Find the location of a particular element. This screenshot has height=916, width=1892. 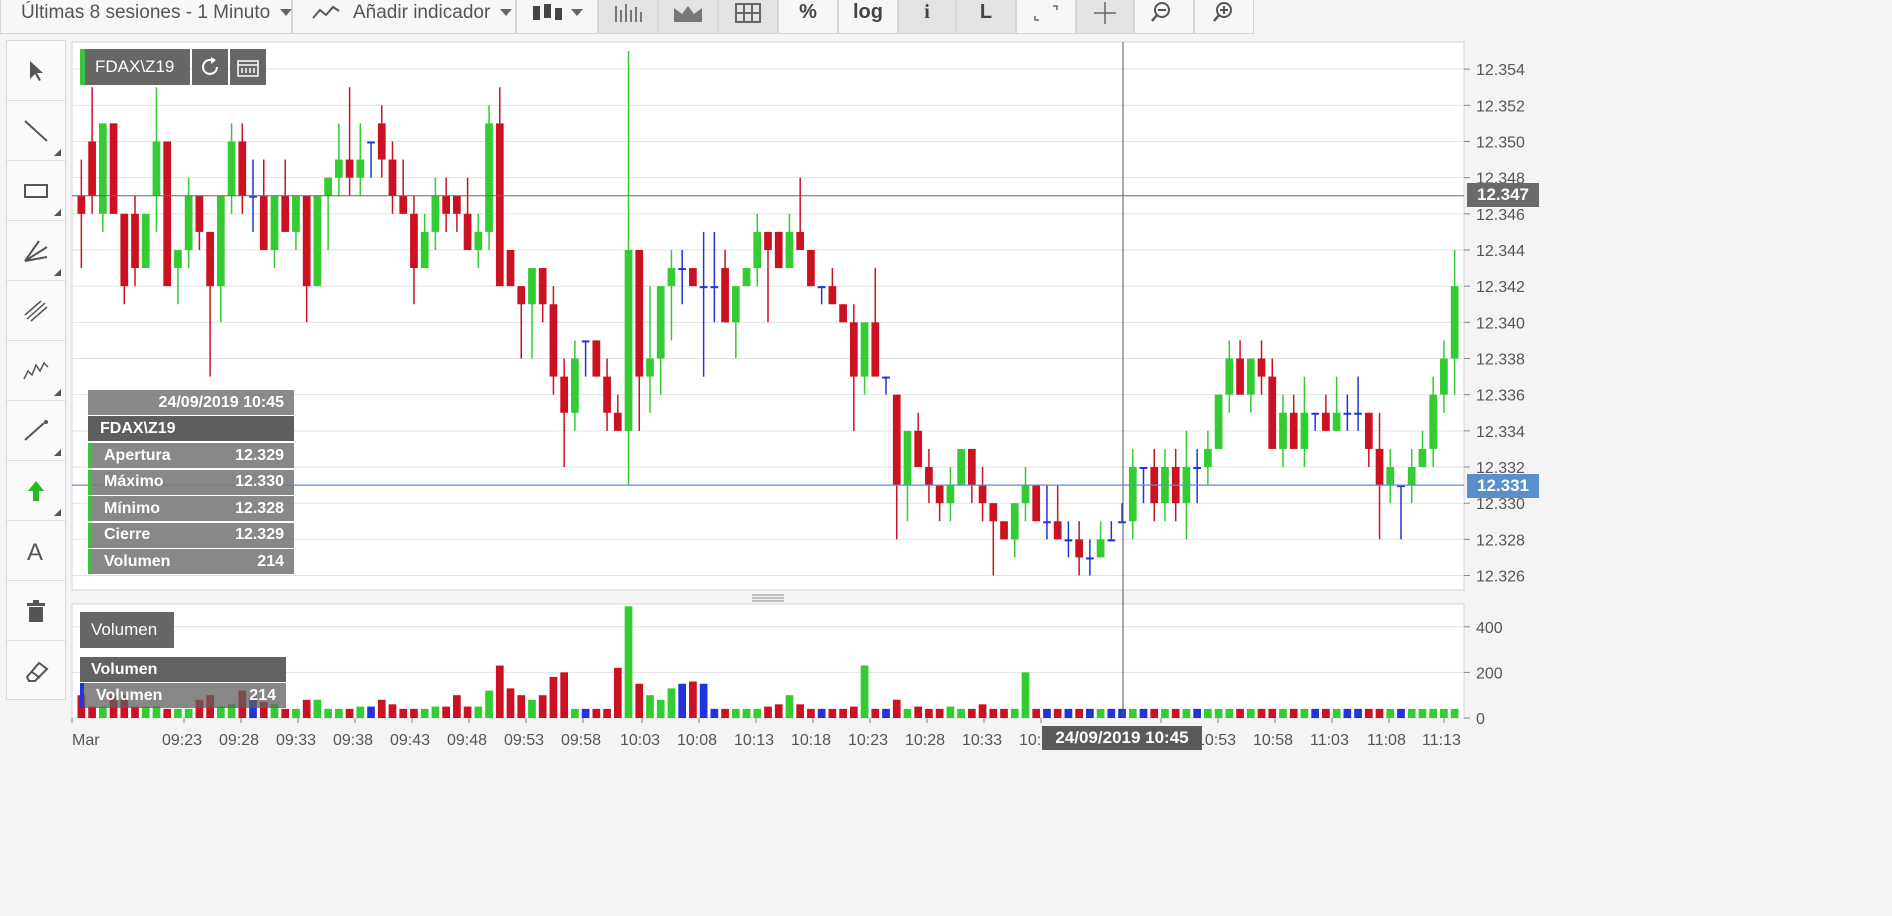

current-price-label: 12.331 is located at coordinates (1503, 486).